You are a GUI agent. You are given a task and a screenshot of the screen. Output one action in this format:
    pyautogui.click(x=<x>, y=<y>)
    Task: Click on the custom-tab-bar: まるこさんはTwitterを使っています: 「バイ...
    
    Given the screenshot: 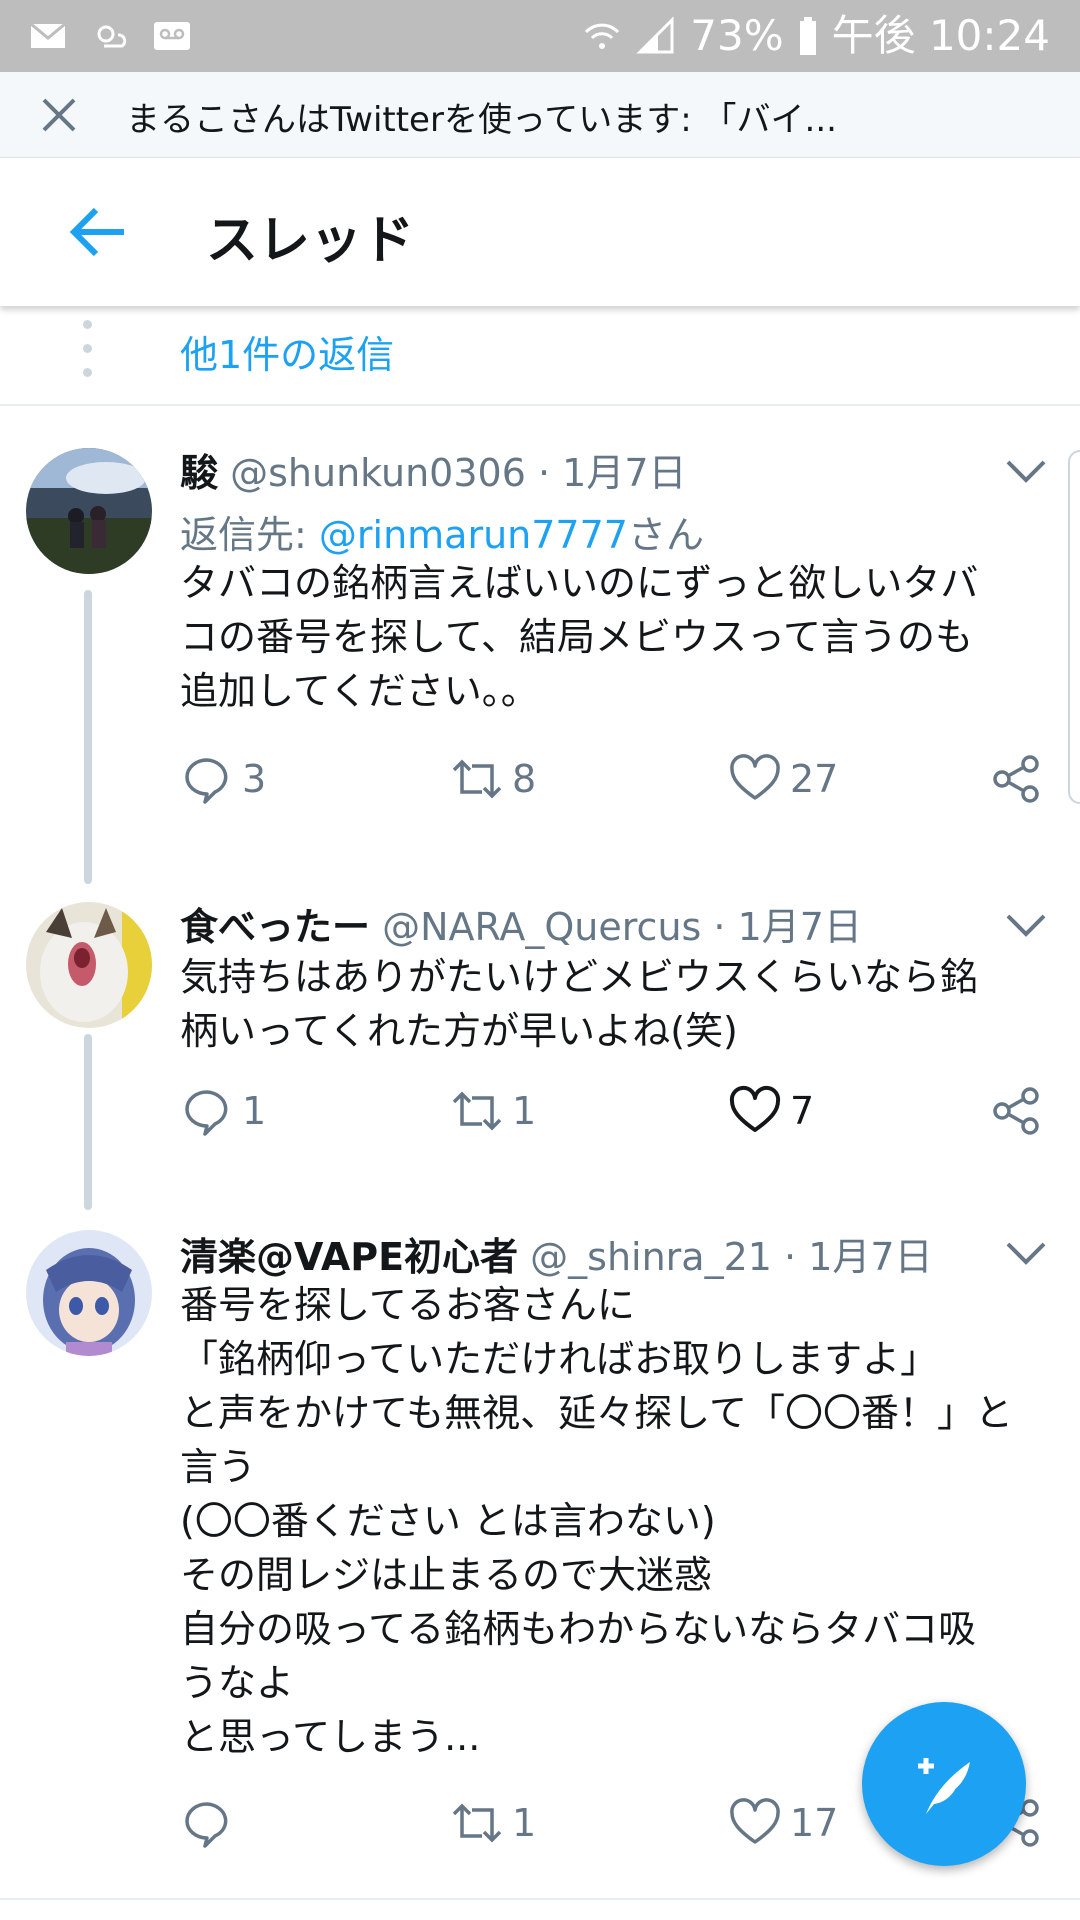 What is the action you would take?
    pyautogui.click(x=540, y=115)
    